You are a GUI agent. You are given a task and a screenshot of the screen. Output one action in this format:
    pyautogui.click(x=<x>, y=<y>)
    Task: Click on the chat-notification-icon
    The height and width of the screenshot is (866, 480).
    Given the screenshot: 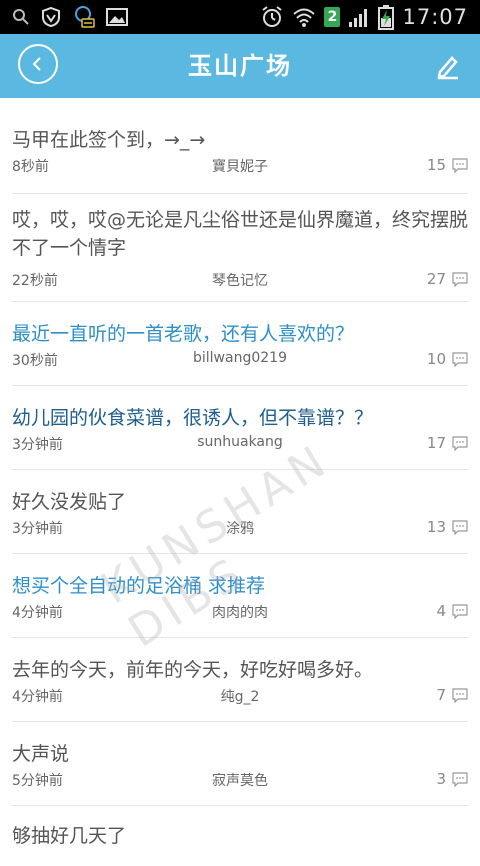 What is the action you would take?
    pyautogui.click(x=84, y=17)
    